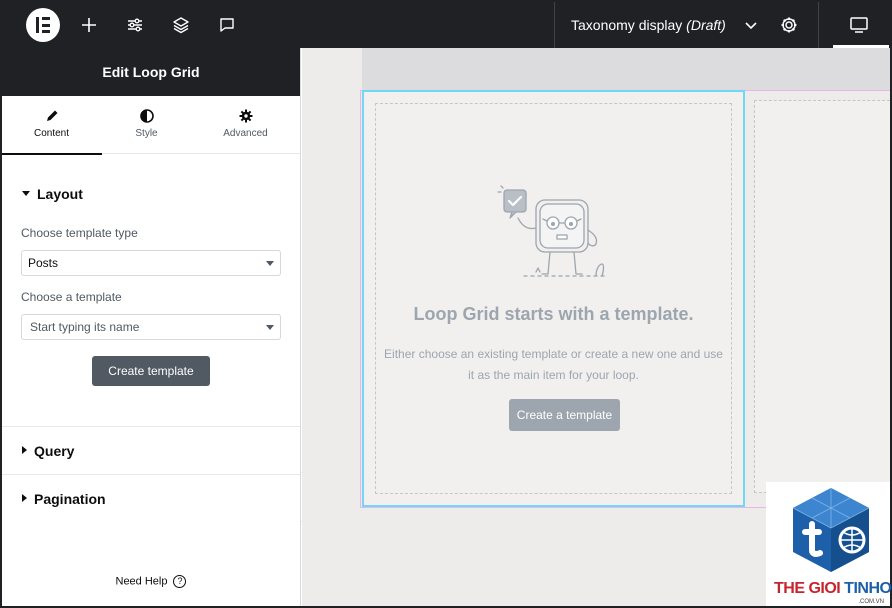  Describe the element at coordinates (79, 233) in the screenshot. I see `template-type-label: Choose template type` at that location.